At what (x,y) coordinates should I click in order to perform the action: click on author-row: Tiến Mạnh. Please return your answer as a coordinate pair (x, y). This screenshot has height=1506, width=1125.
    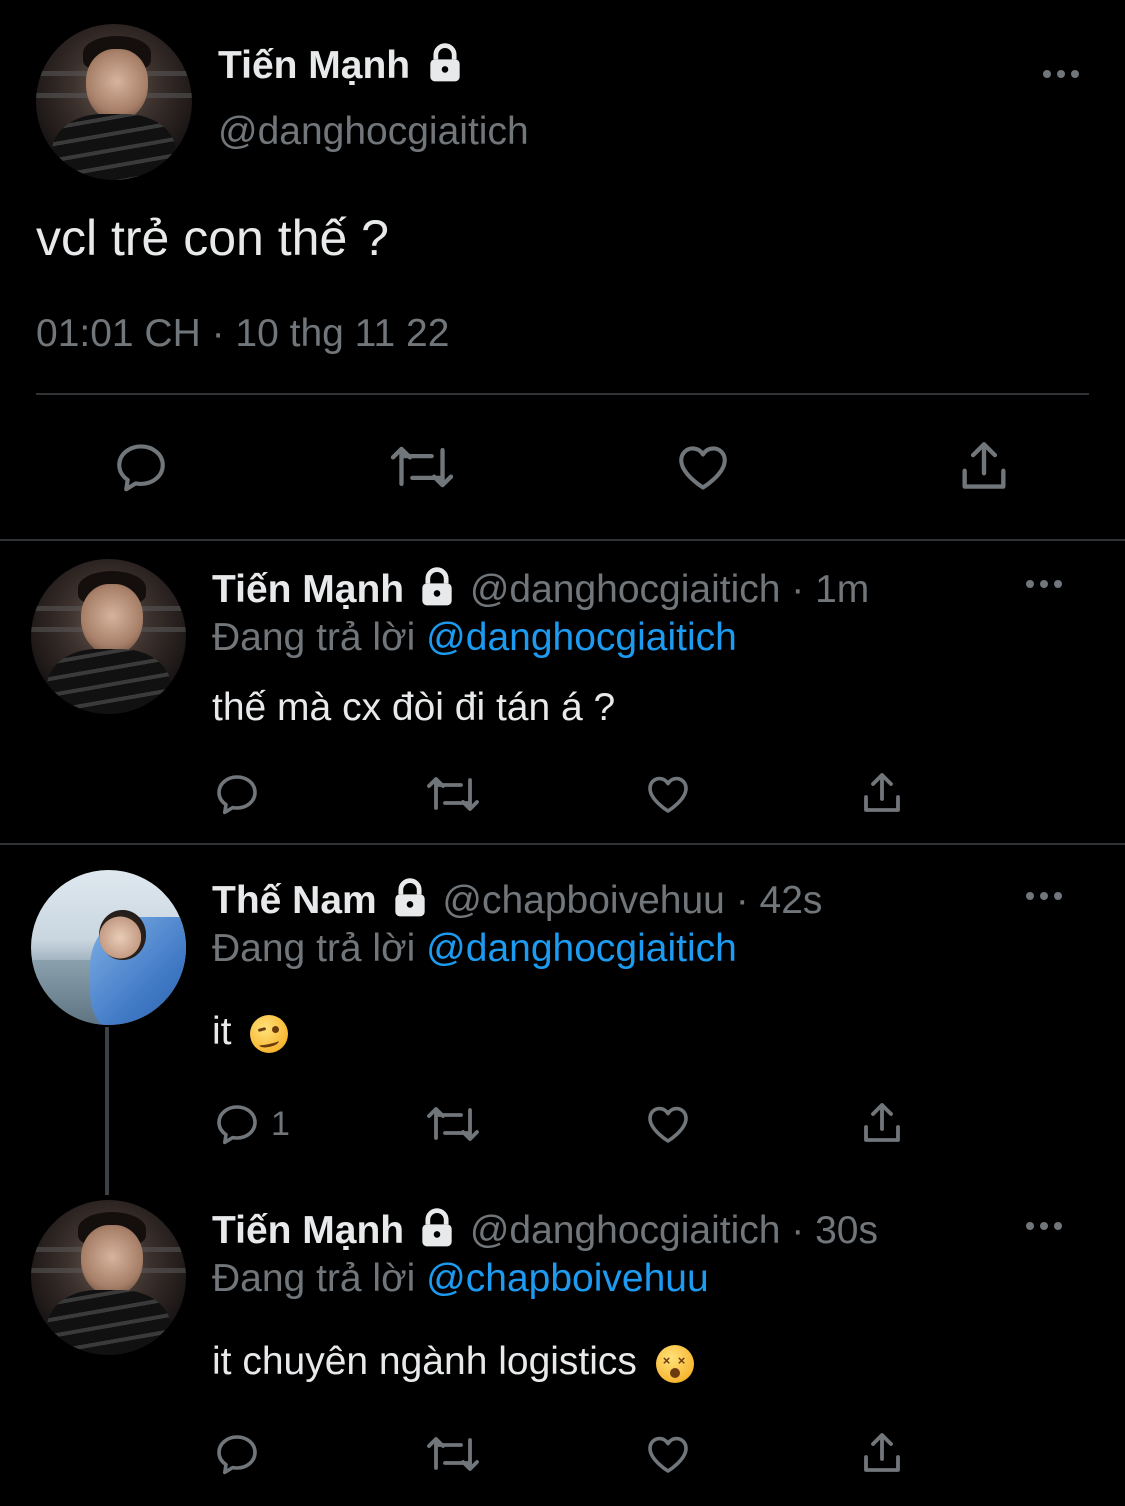
    Looking at the image, I should click on (342, 66).